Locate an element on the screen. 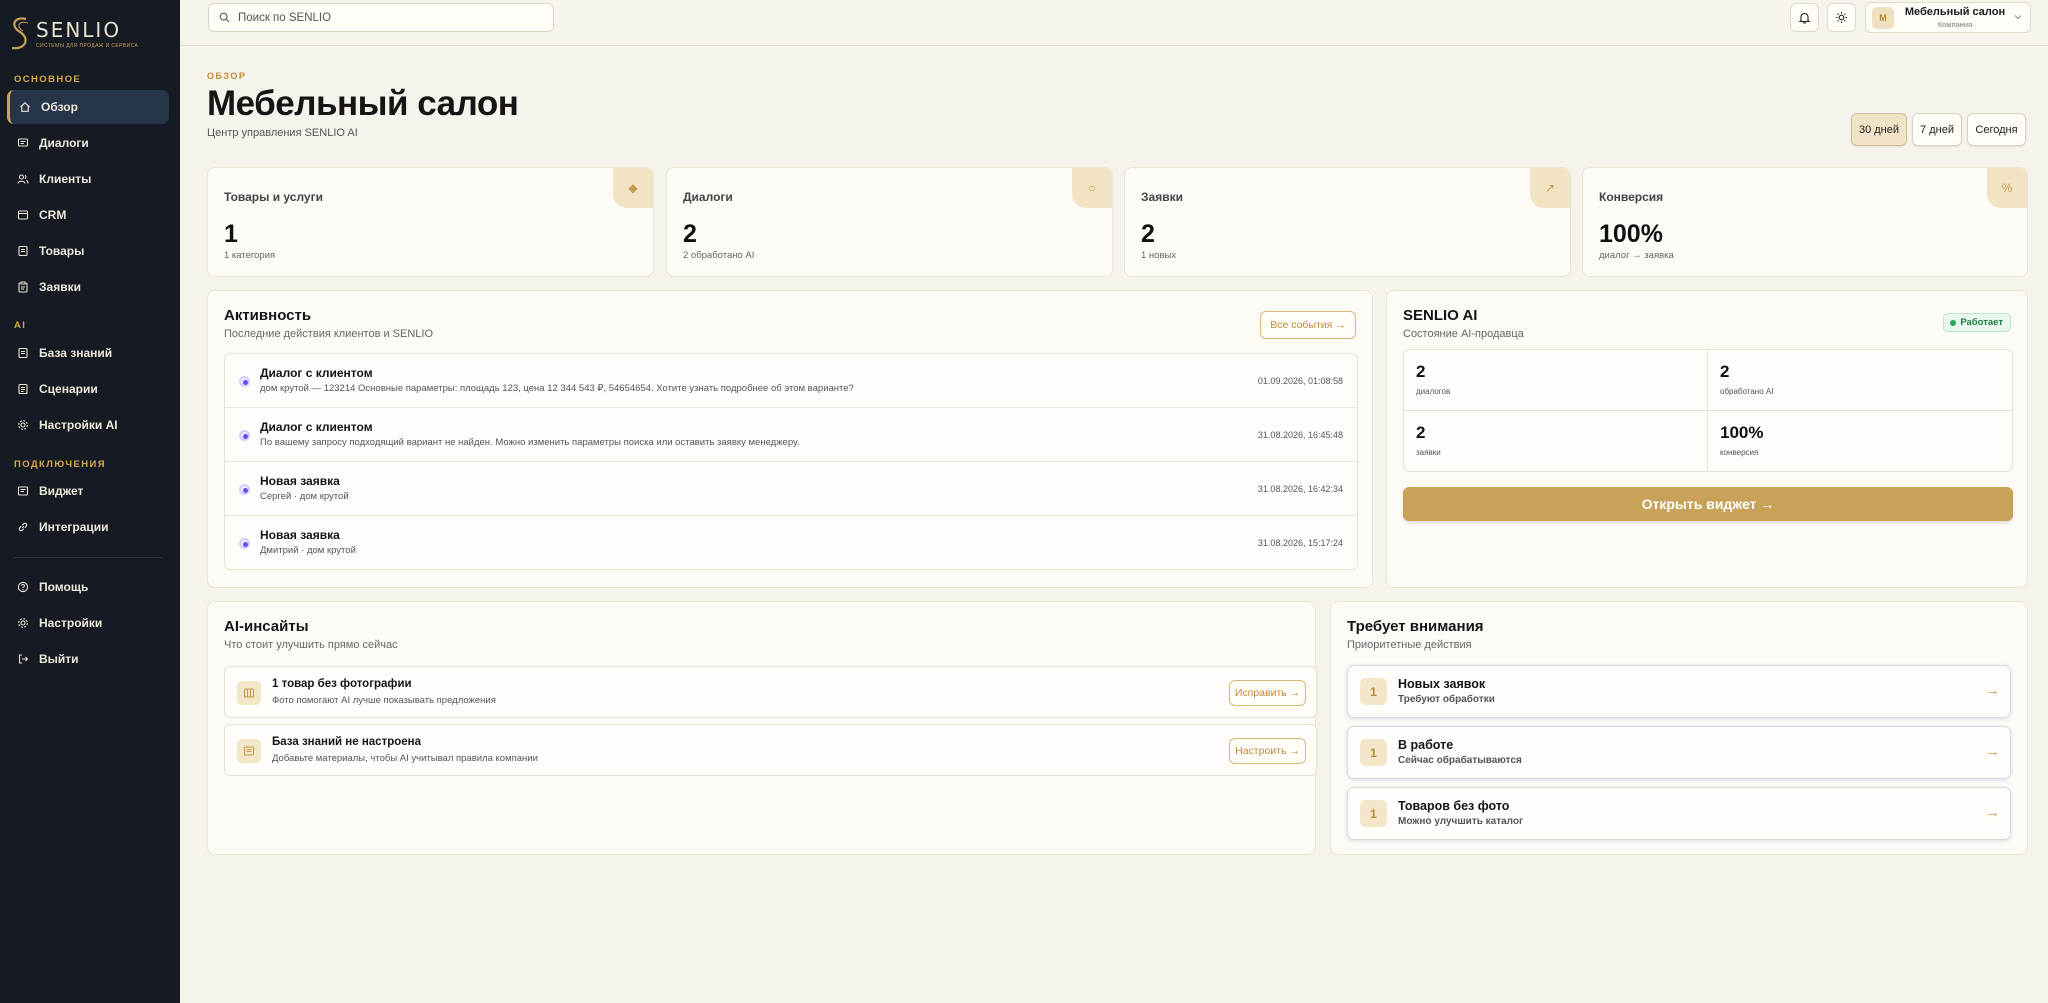 Image resolution: width=2048 pixels, height=1003 pixels. arrow-up-right-icon: ↗ is located at coordinates (1550, 188).